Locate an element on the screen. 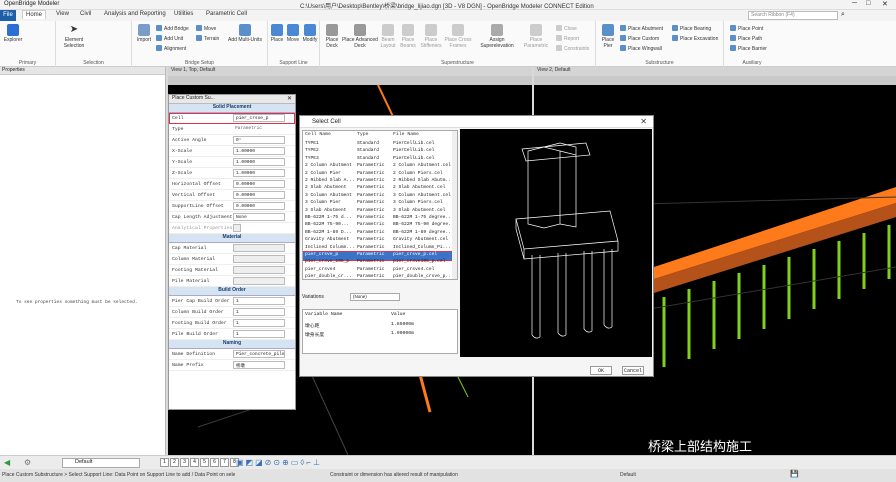 This screenshot has height=482, width=896. add-bridge-button: Add Bridge is located at coordinates (172, 28).